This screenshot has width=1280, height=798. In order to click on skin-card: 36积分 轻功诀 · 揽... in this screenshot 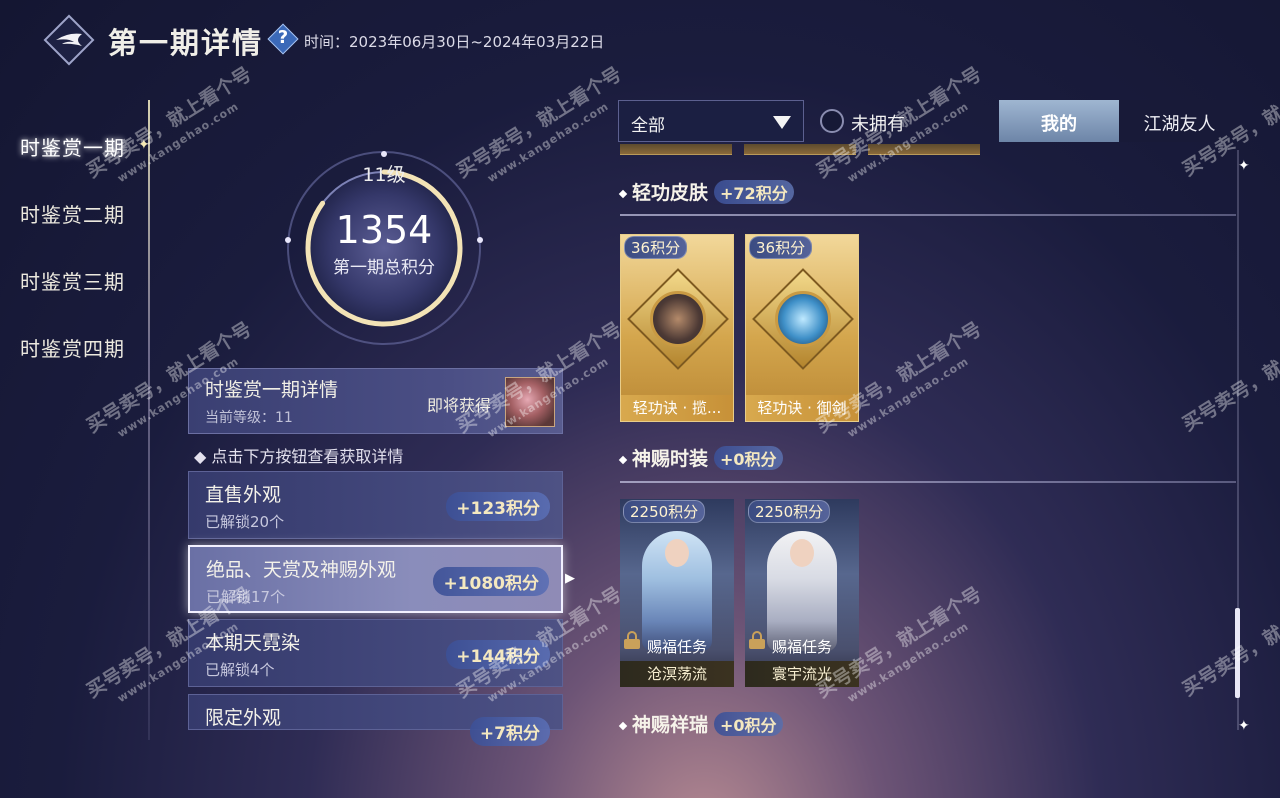, I will do `click(677, 328)`.